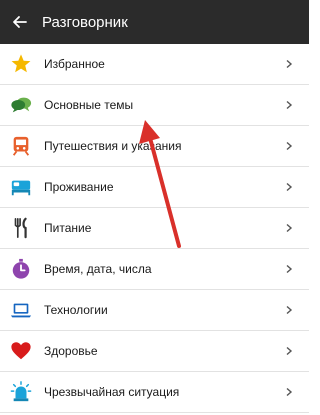 The height and width of the screenshot is (415, 320). I want to click on siren-icon, so click(21, 392).